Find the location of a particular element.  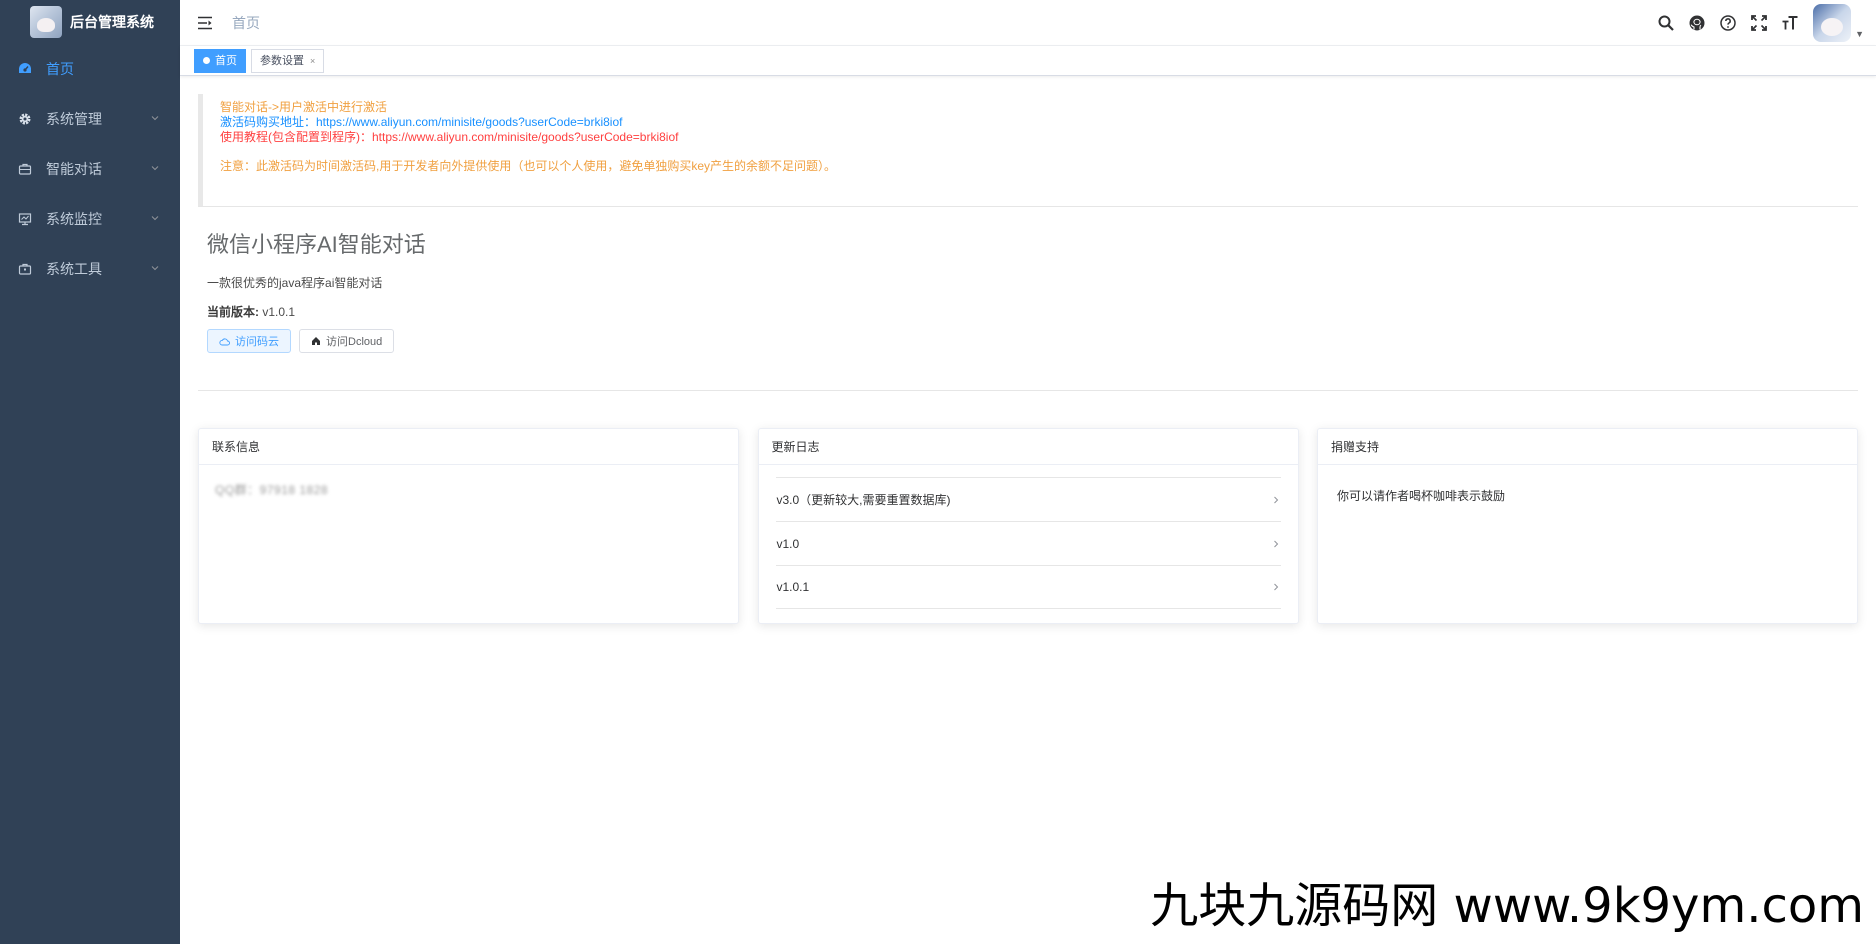

tag-home: 首页 is located at coordinates (220, 60).